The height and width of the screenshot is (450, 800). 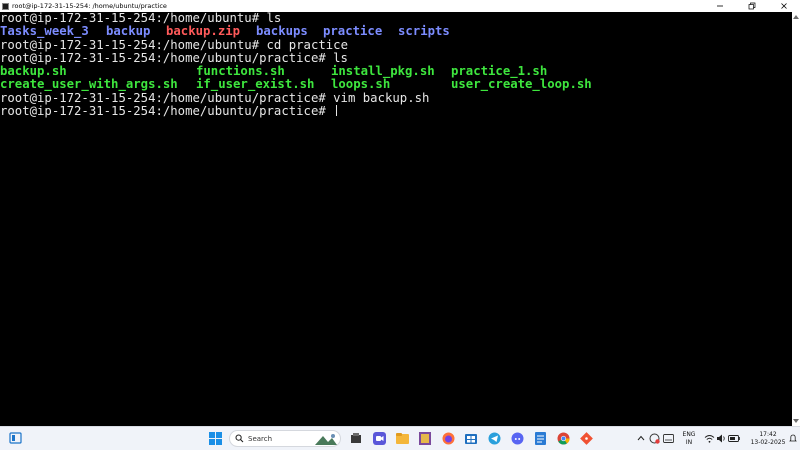 I want to click on volume-icon, so click(x=721, y=438).